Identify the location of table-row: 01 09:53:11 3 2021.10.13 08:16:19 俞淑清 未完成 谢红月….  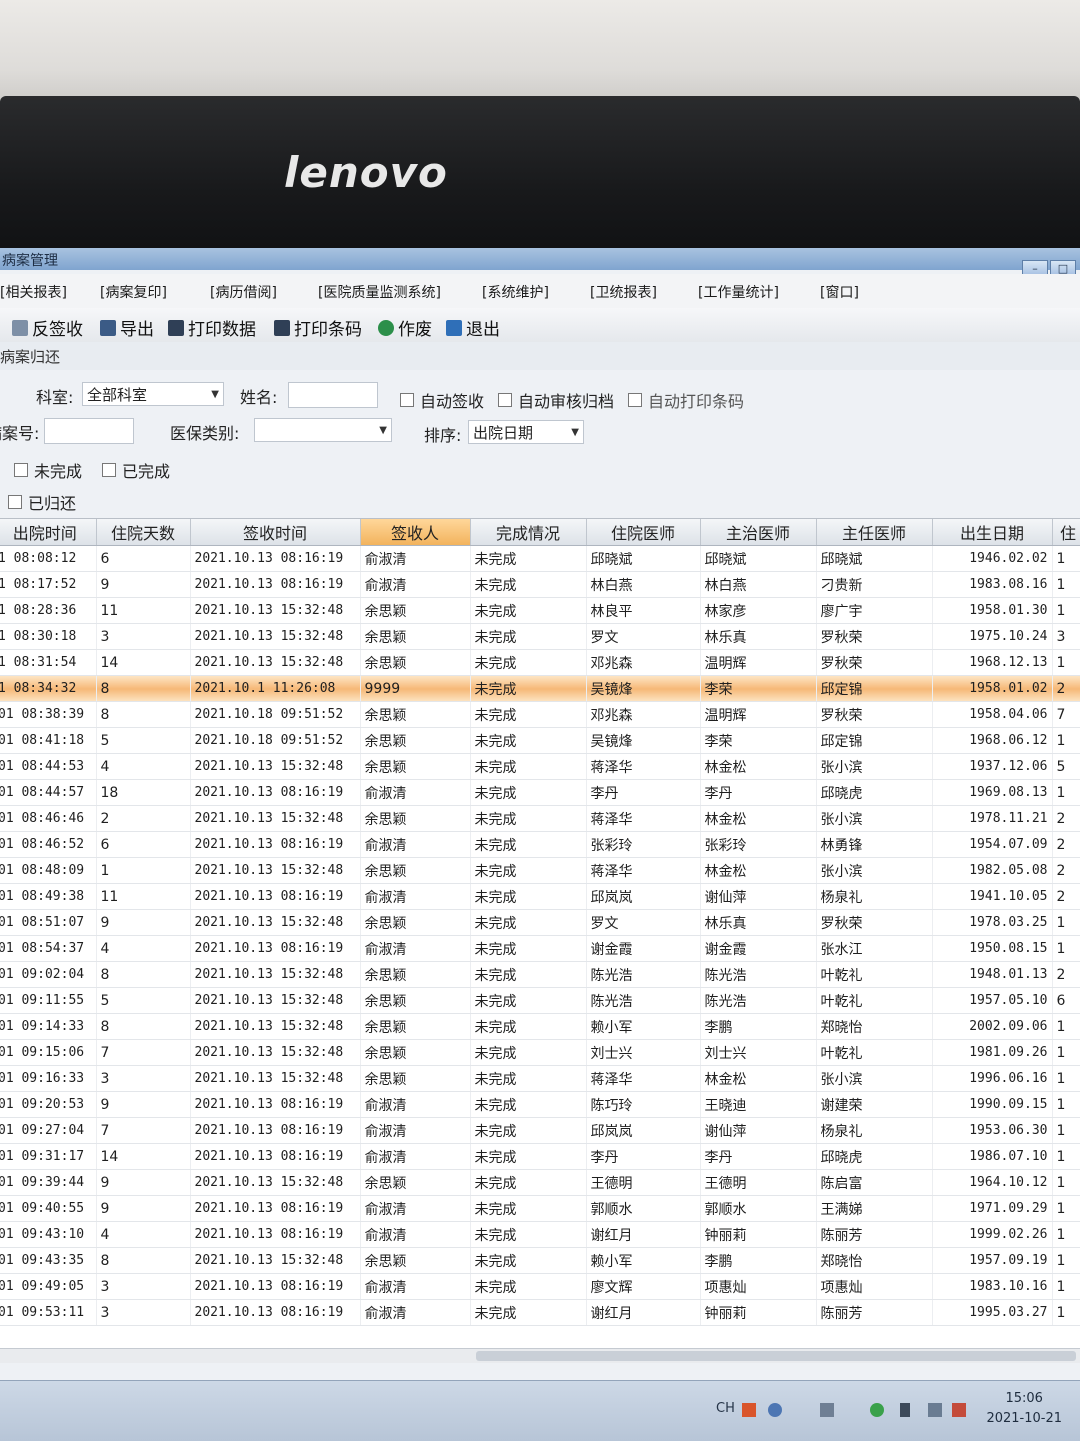
(540, 1312).